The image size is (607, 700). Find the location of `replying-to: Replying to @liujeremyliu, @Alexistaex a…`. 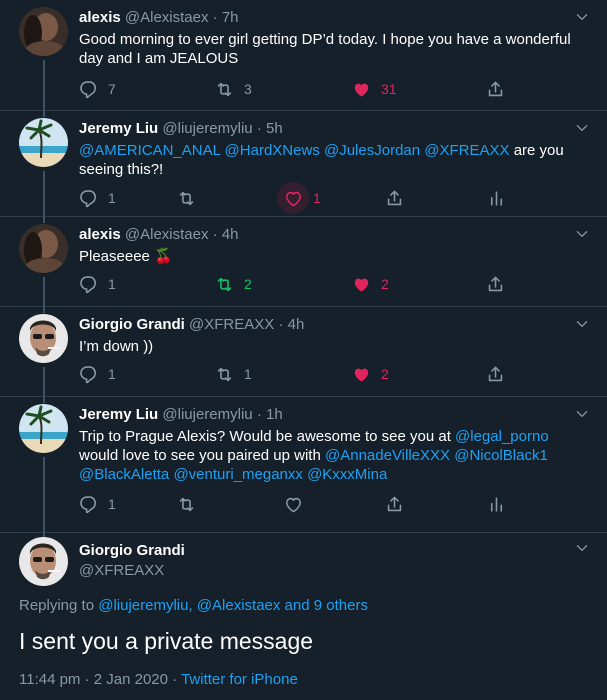

replying-to: Replying to @liujeremyliu, @Alexistaex a… is located at coordinates (193, 605).